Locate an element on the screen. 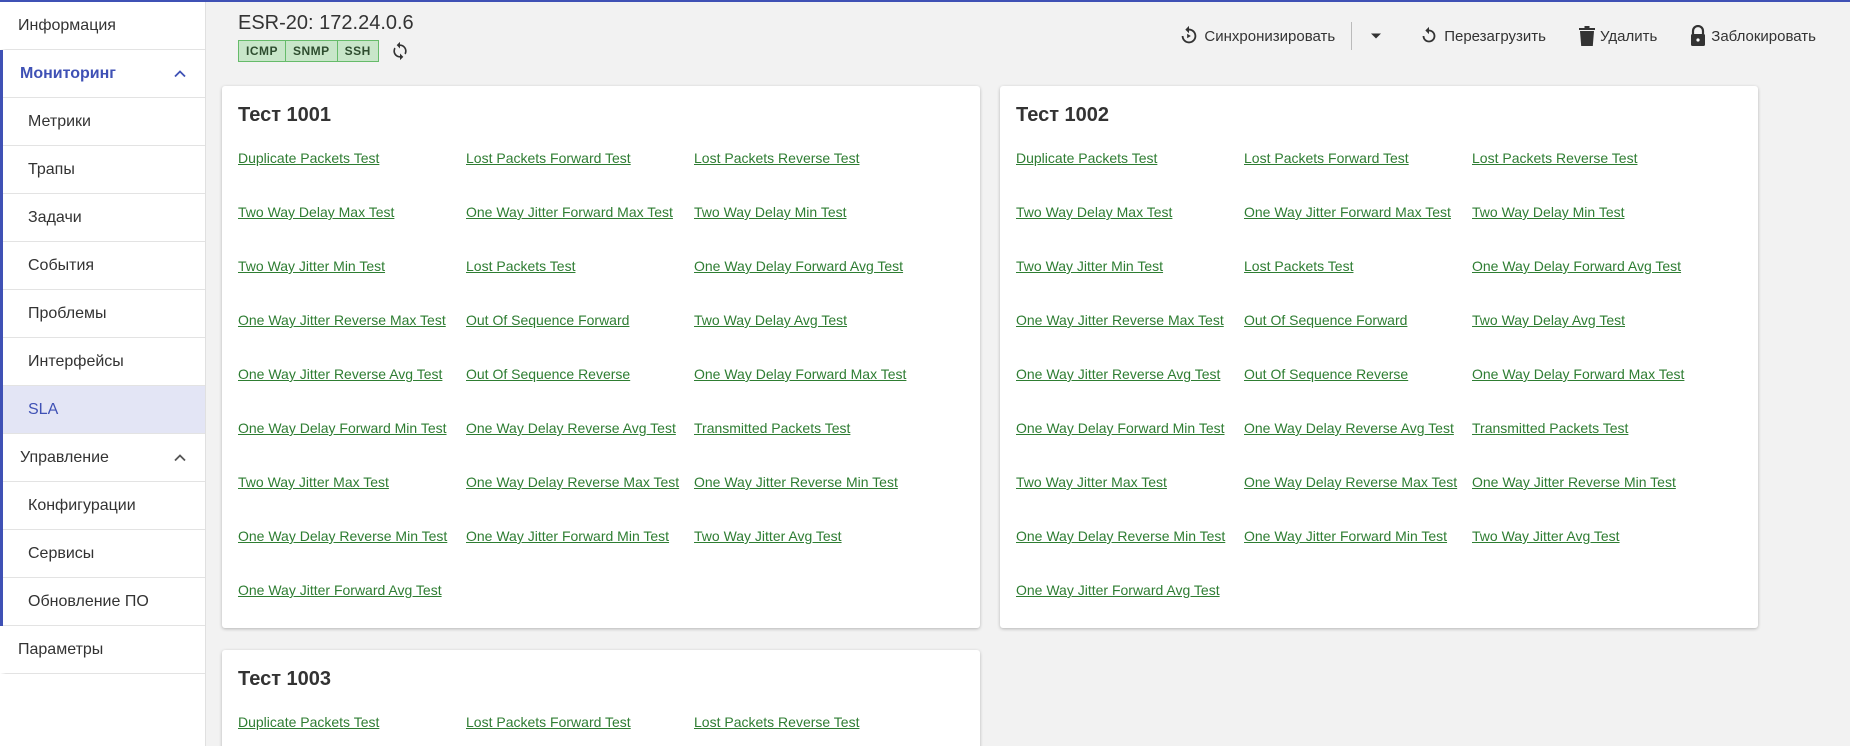  sidebar-item-interfaces: Интерфейсы is located at coordinates (104, 362).